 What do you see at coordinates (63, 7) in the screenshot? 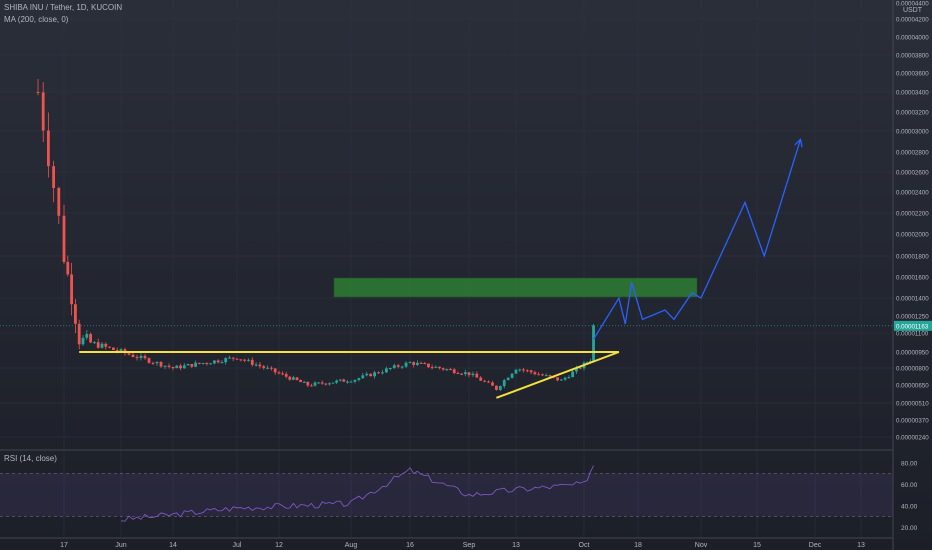
I see `symbol-title: SHIBA INU / Tether, 1D, KUCOIN` at bounding box center [63, 7].